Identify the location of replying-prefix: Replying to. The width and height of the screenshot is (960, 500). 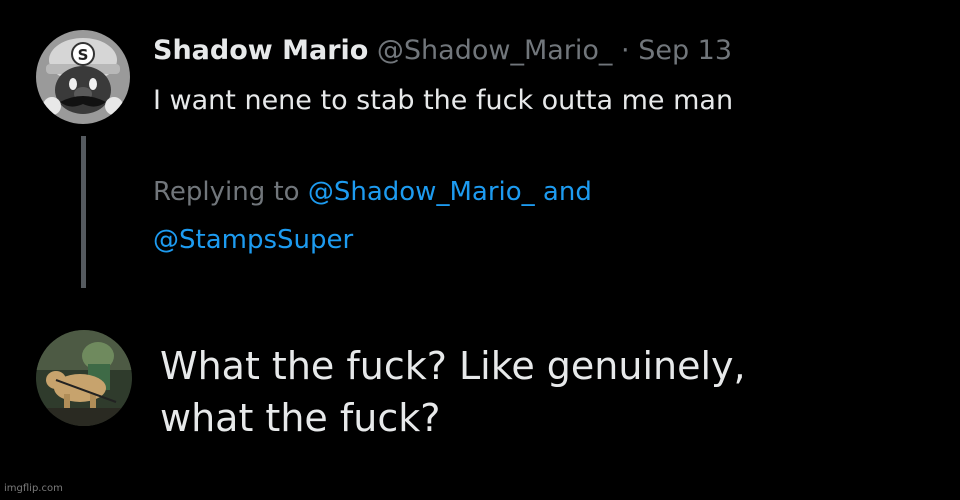
(226, 192).